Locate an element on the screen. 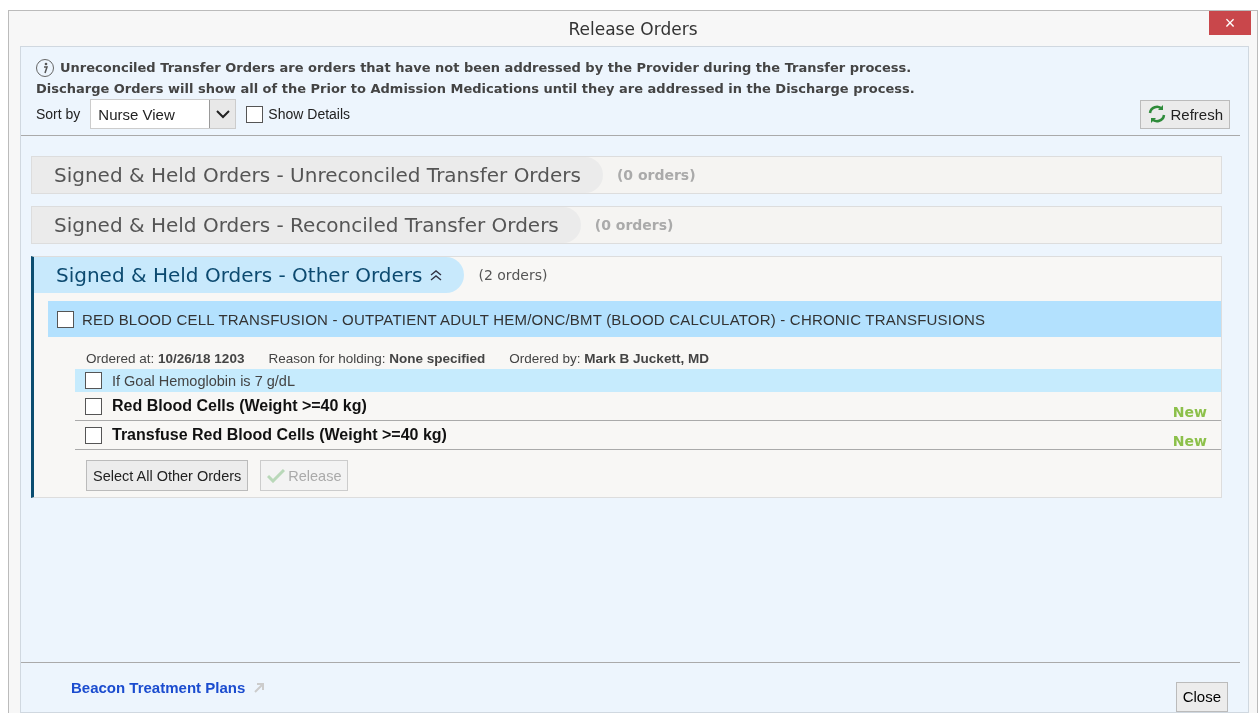  treatment-plans-link: Beacon Treatment Plans is located at coordinates (158, 687).